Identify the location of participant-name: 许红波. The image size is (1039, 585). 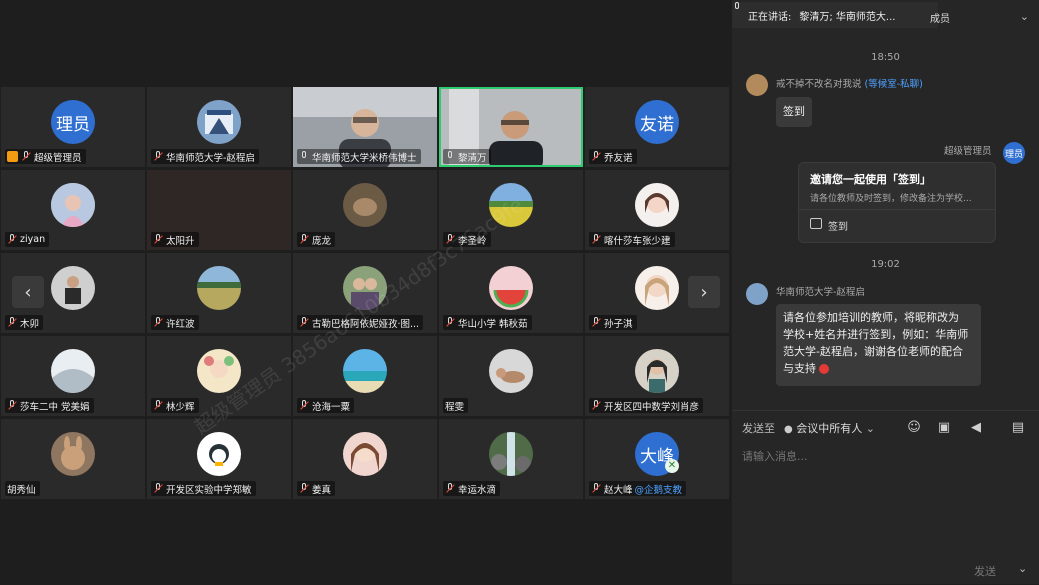
(180, 324).